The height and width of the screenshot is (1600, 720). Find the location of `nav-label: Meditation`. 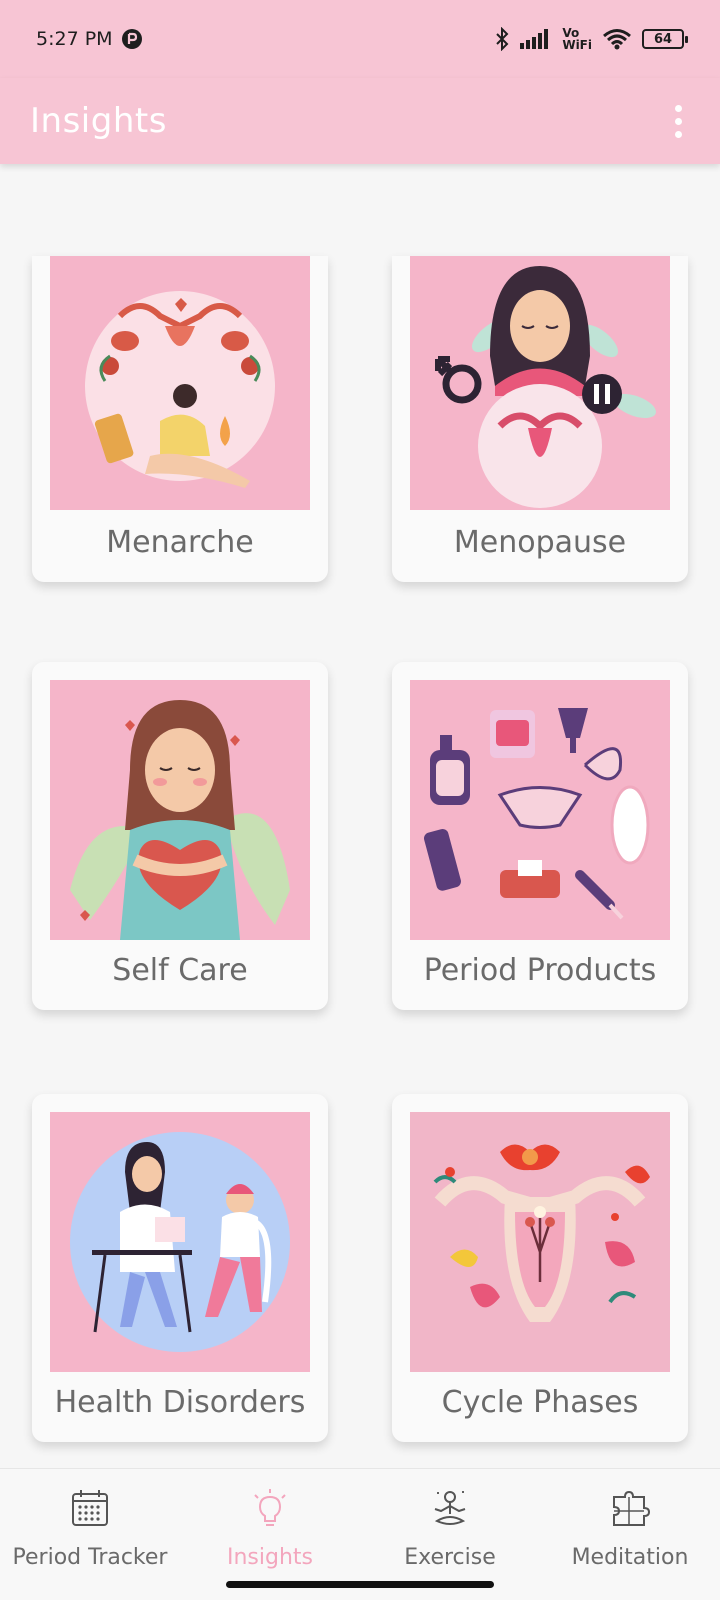

nav-label: Meditation is located at coordinates (630, 1557).